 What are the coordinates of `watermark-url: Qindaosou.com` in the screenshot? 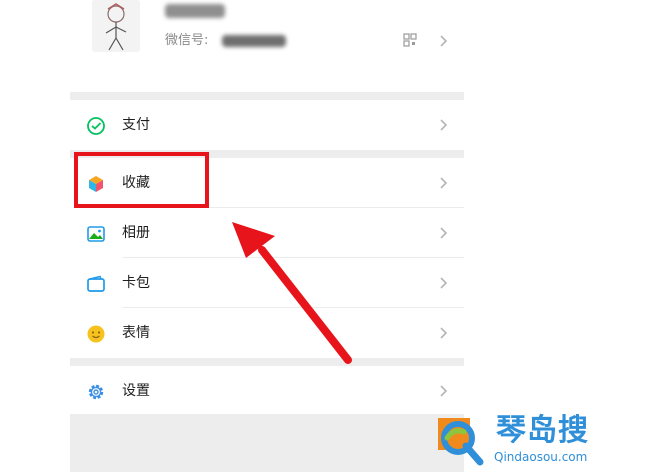 It's located at (541, 457).